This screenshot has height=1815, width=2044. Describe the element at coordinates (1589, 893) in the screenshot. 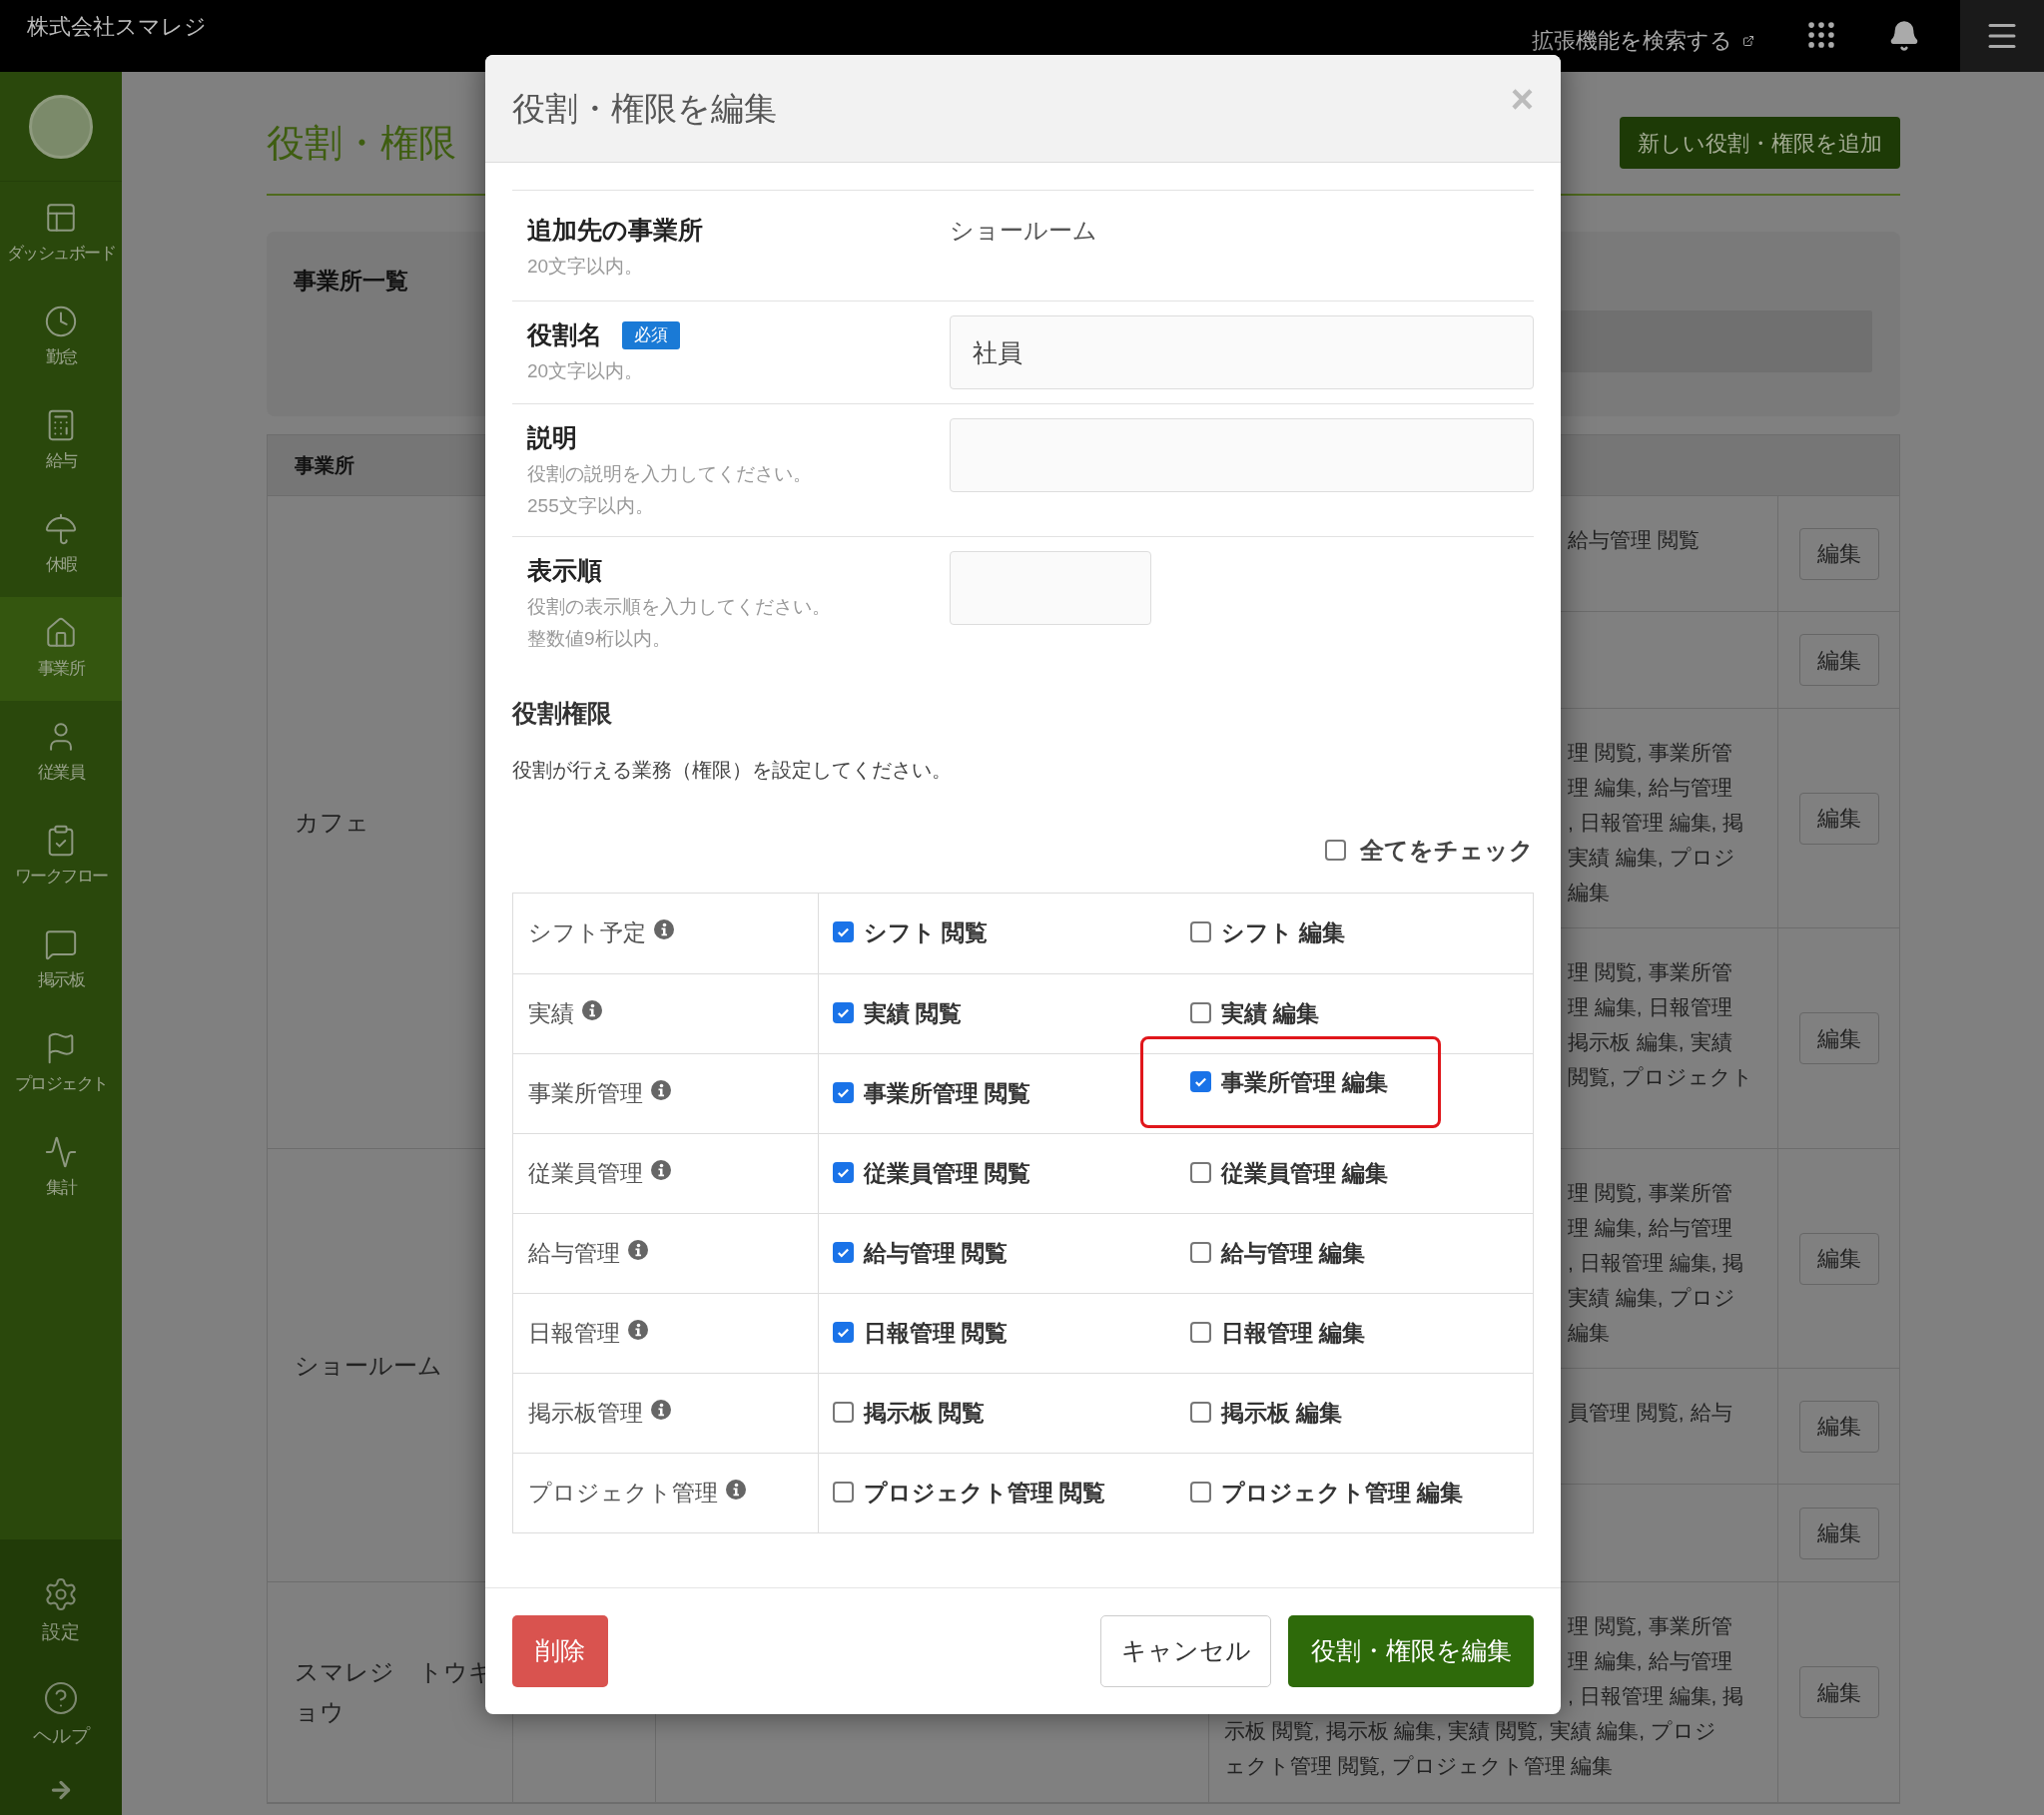

I see `table-cell-text: 編集` at that location.